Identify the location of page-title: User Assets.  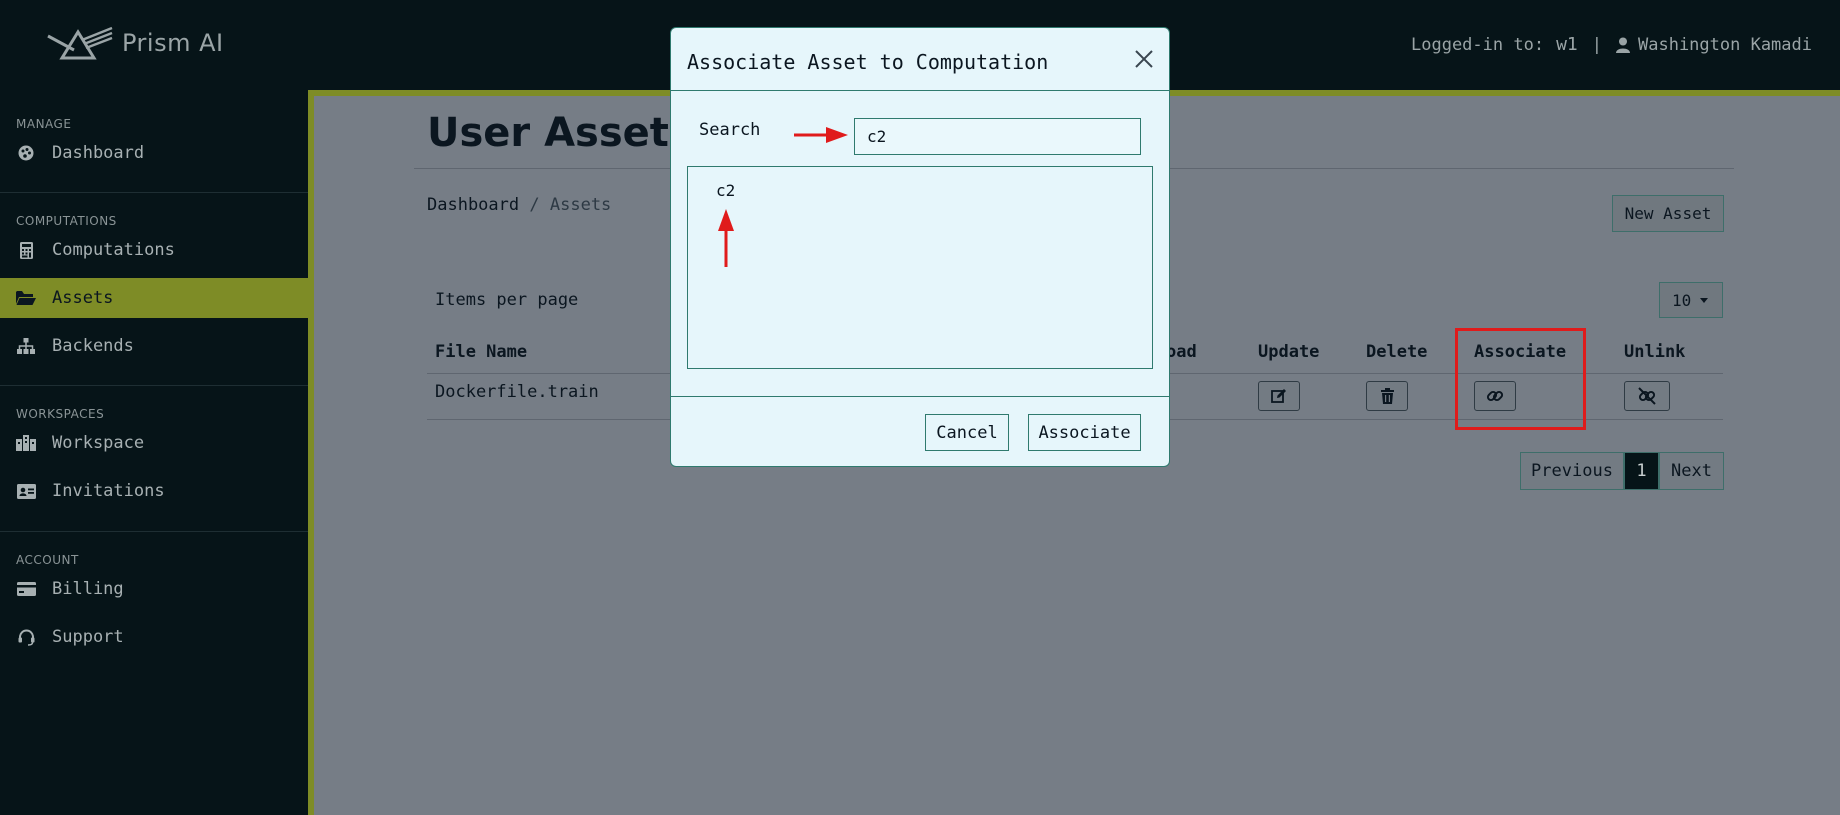
(560, 133).